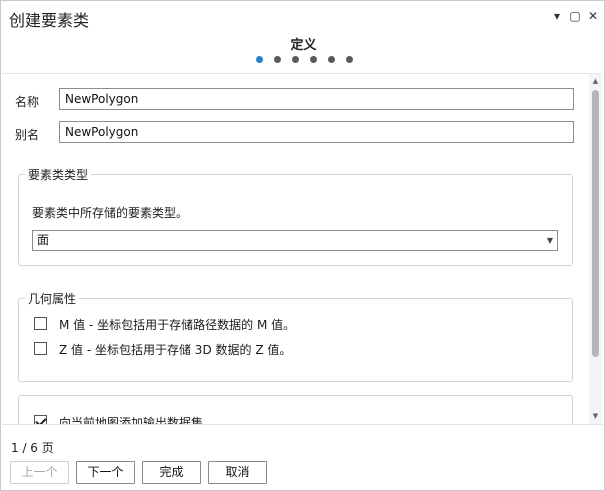 This screenshot has width=605, height=491. I want to click on cancel-button: 取消, so click(237, 472).